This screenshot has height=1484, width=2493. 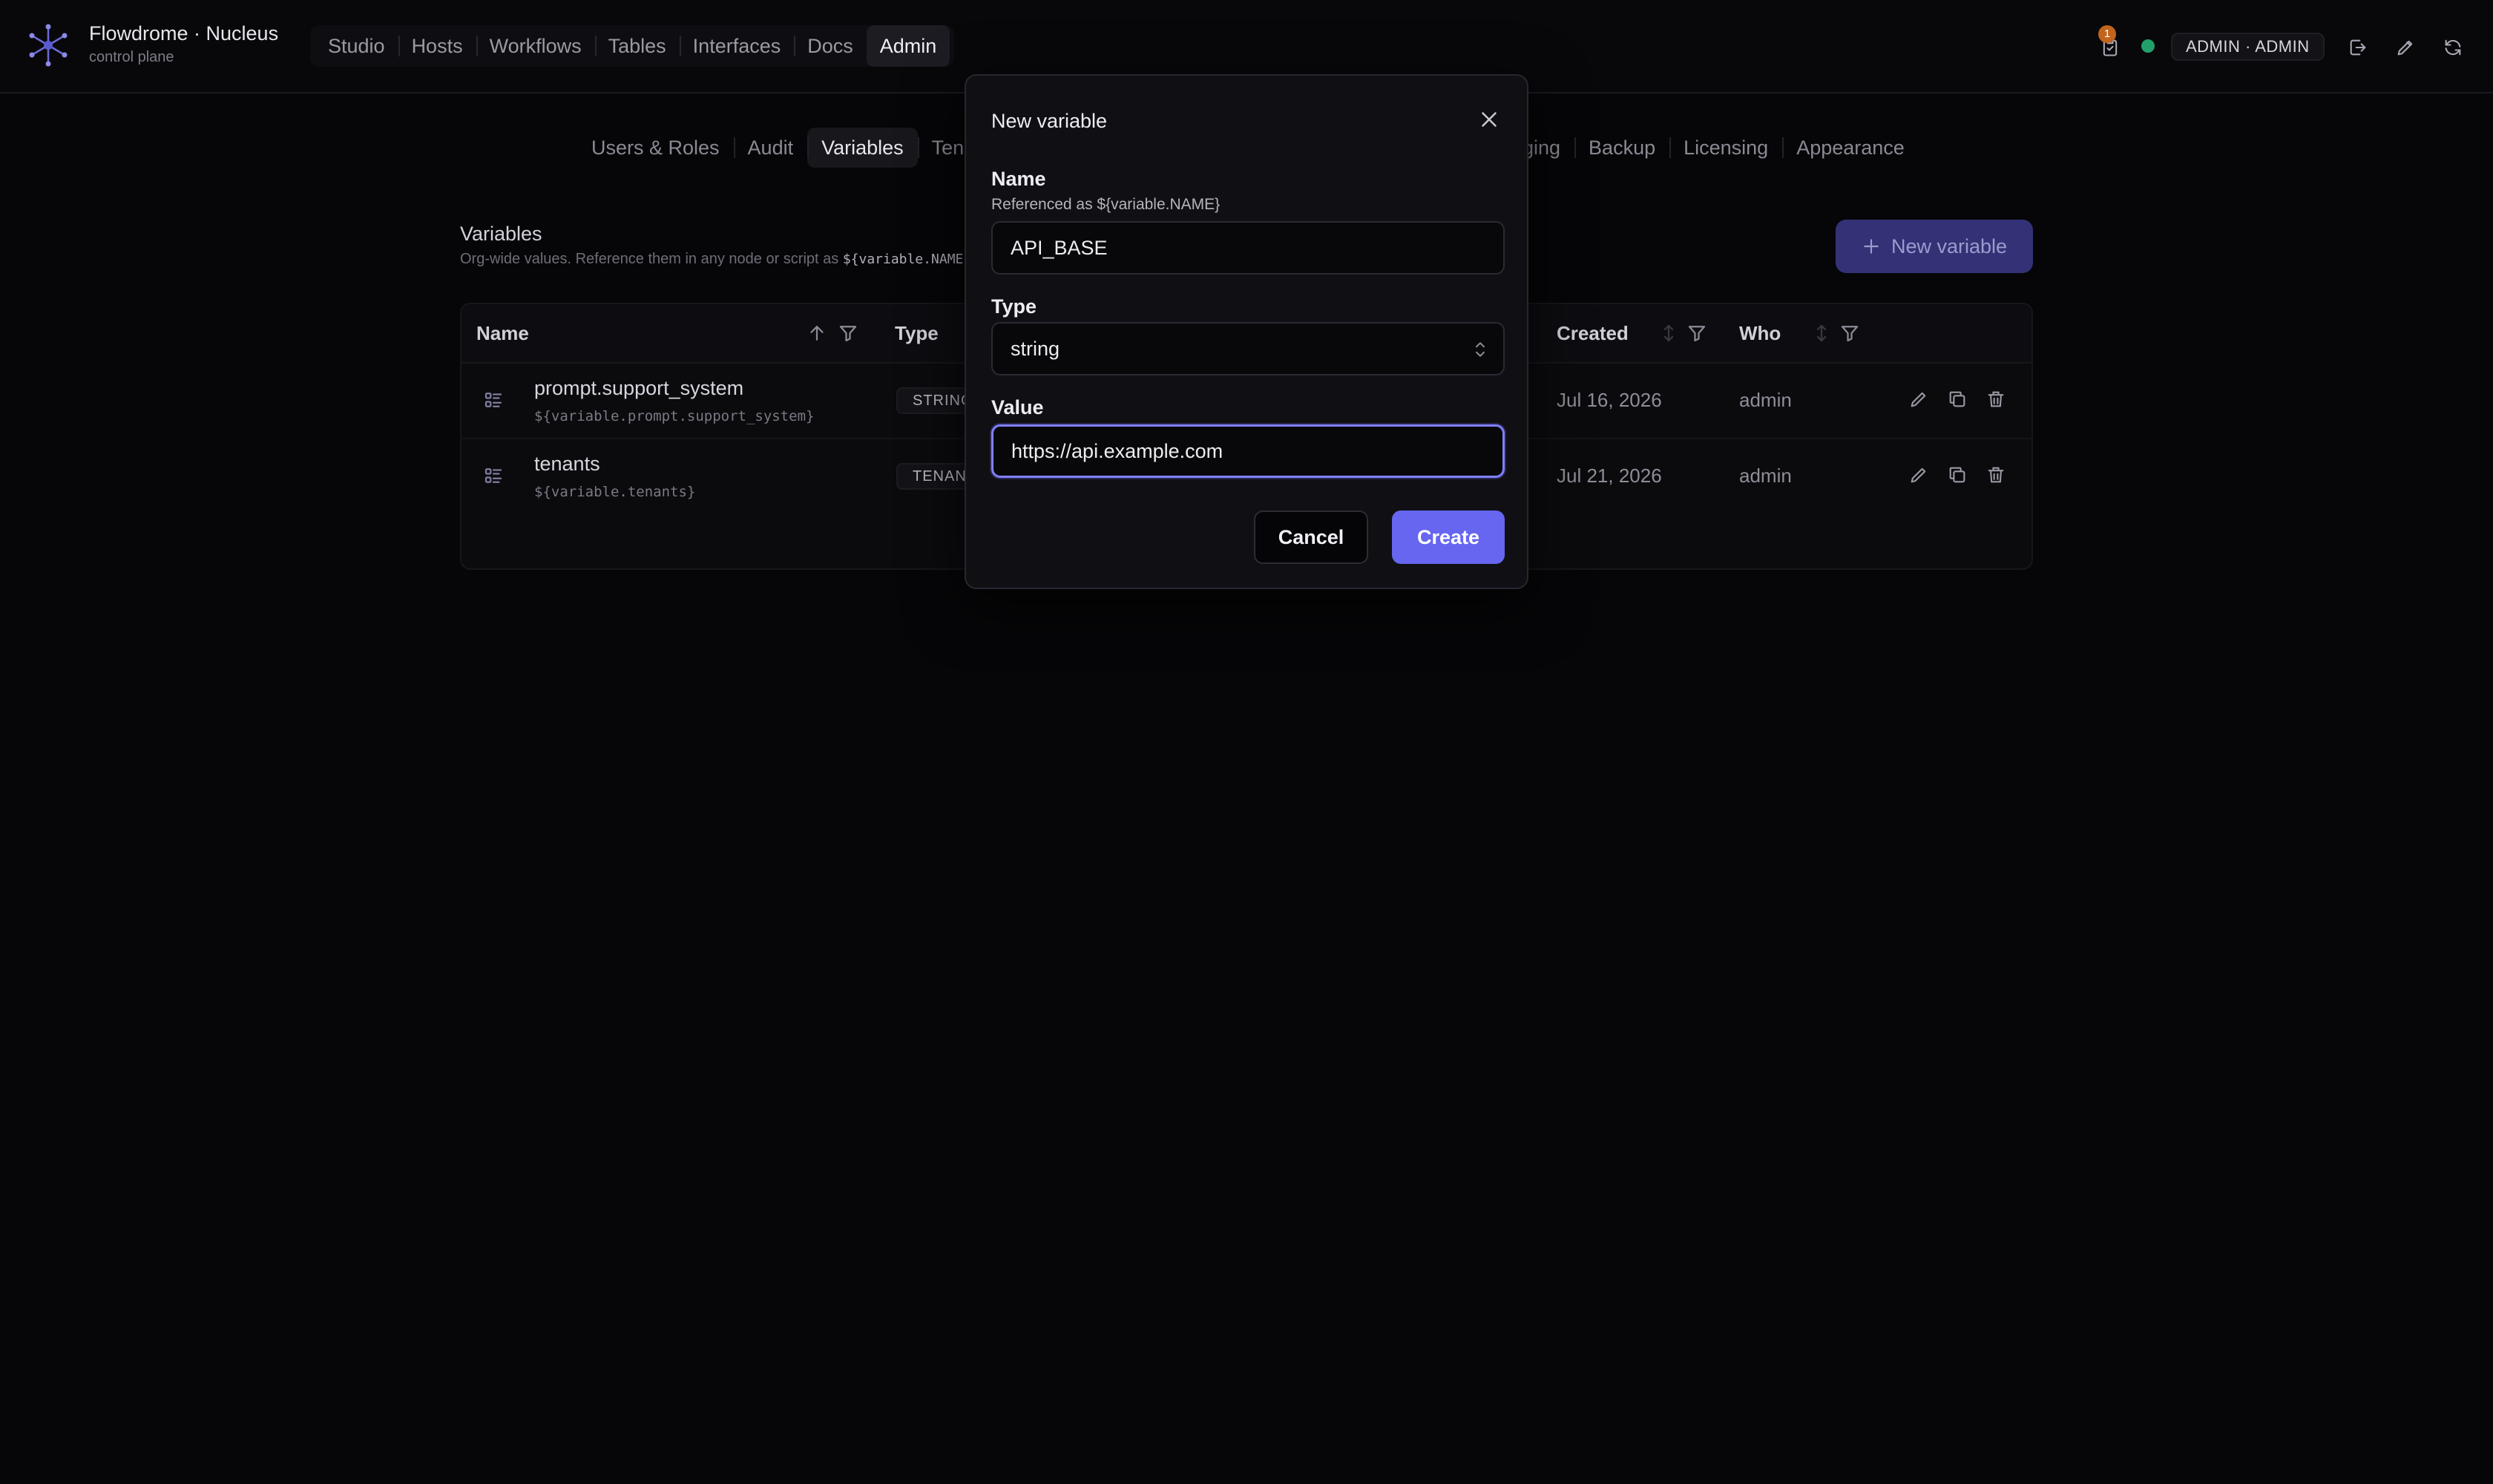 I want to click on nav-hosts: Hosts, so click(x=437, y=46).